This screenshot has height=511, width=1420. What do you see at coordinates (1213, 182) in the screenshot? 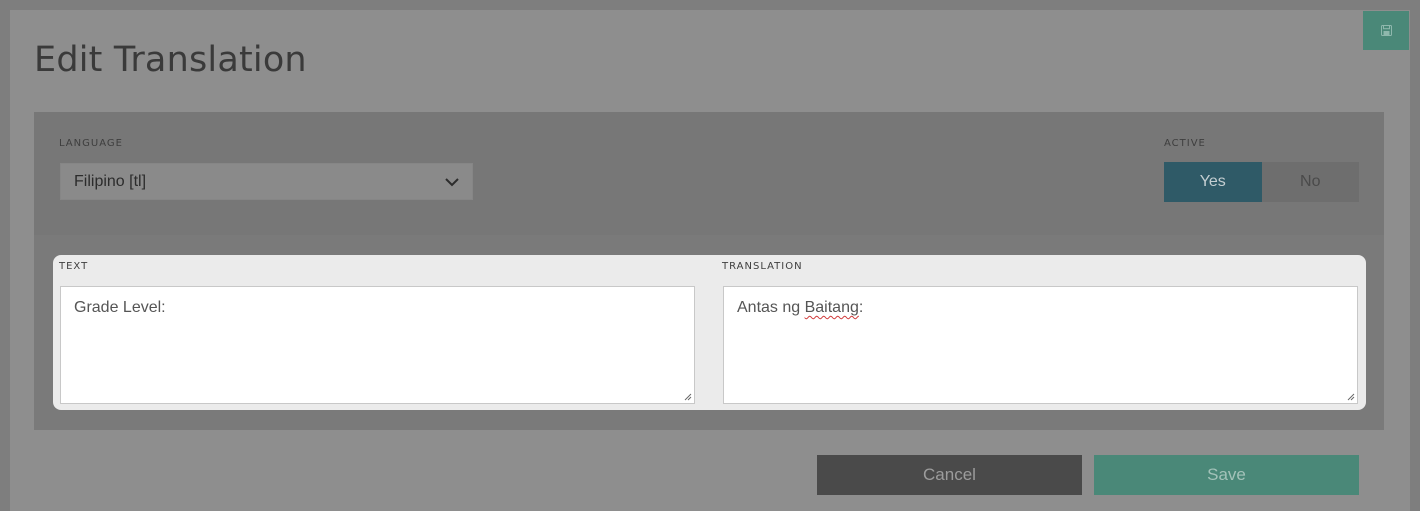
I see `active-yes-option: Yes` at bounding box center [1213, 182].